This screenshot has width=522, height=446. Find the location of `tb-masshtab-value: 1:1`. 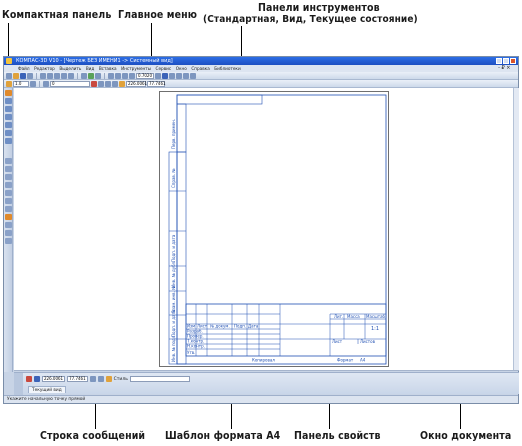

tb-masshtab-value: 1:1 is located at coordinates (375, 329).